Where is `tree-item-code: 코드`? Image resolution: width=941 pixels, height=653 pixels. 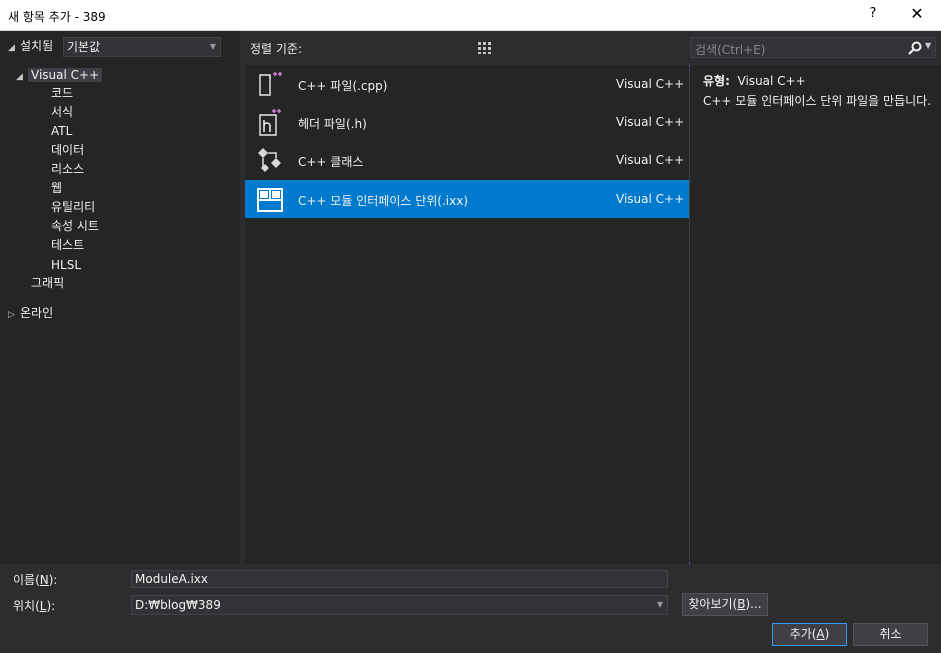 tree-item-code: 코드 is located at coordinates (62, 93).